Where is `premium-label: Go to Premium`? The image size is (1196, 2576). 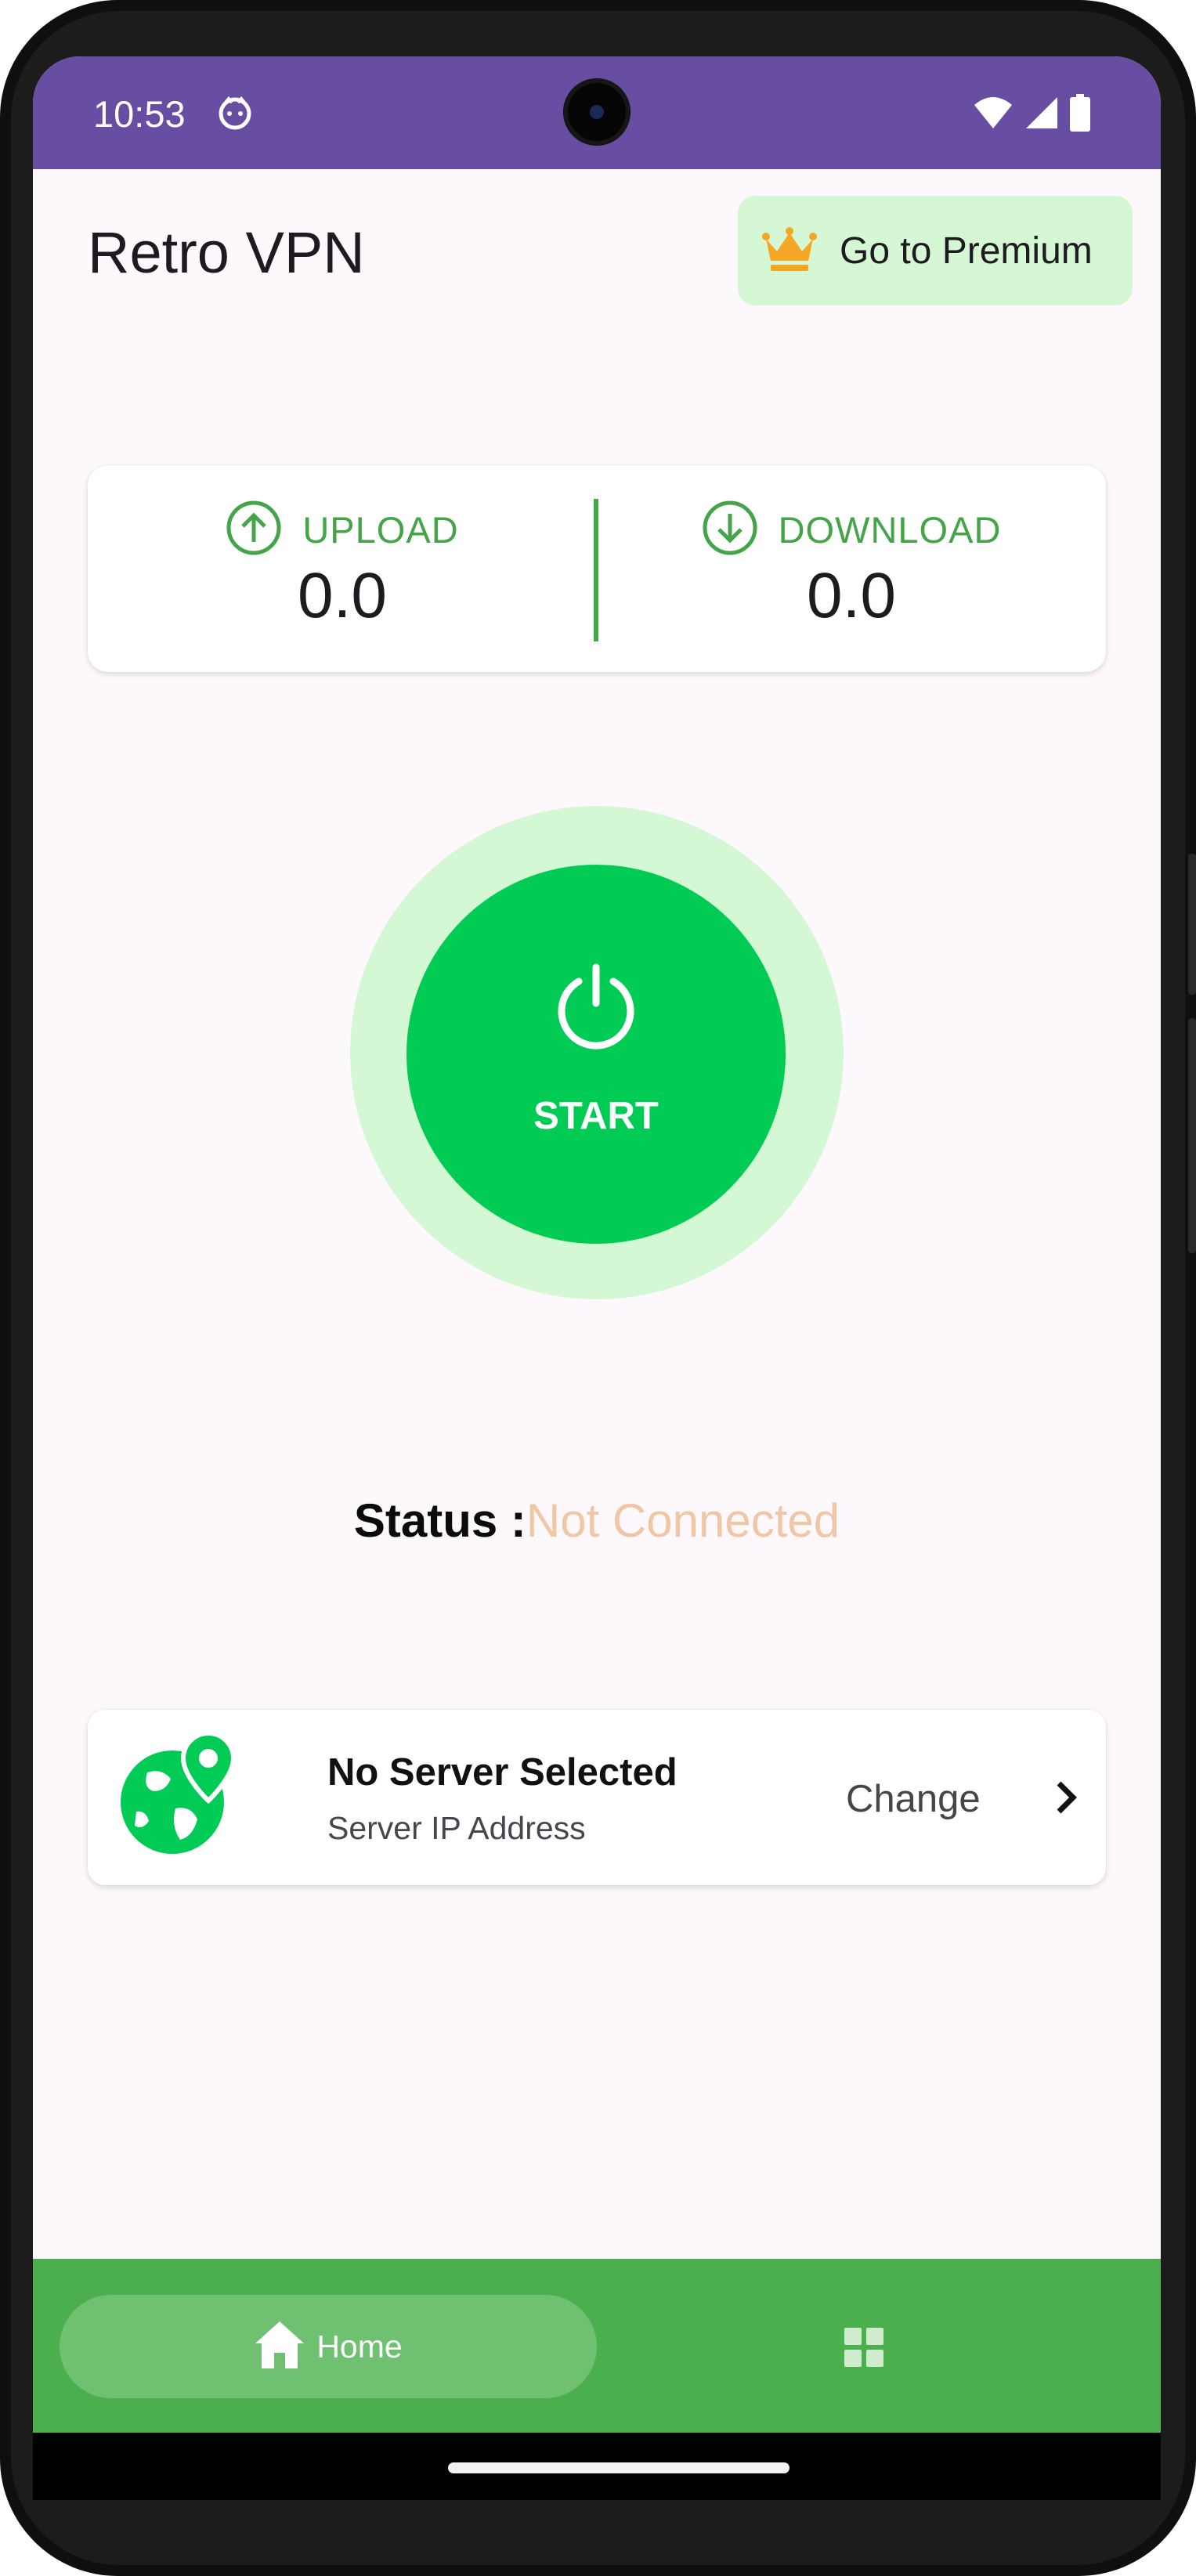
premium-label: Go to Premium is located at coordinates (966, 250).